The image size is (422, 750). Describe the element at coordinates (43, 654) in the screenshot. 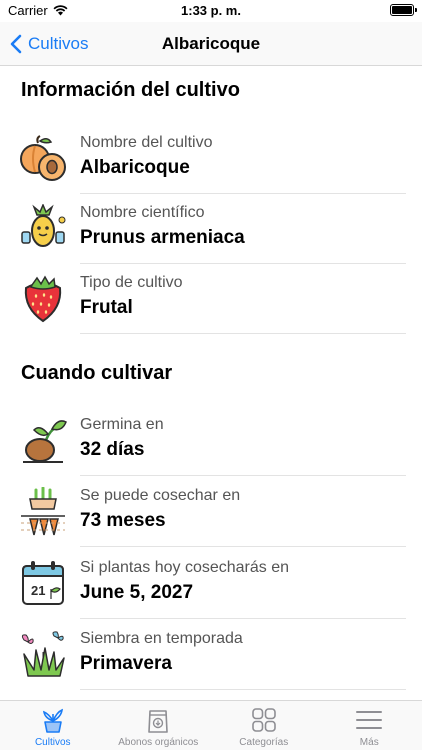

I see `butterfly-grass-icon` at that location.